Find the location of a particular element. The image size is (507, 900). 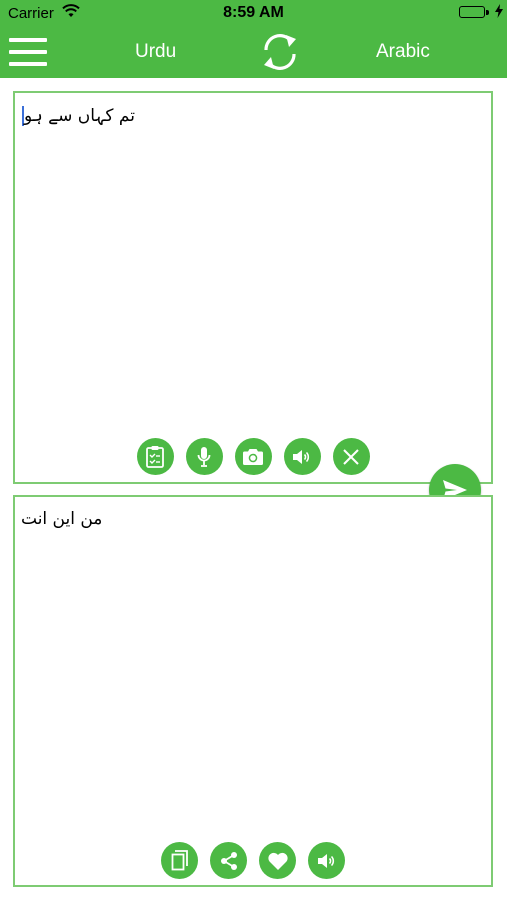

output-toolbar is located at coordinates (253, 860).